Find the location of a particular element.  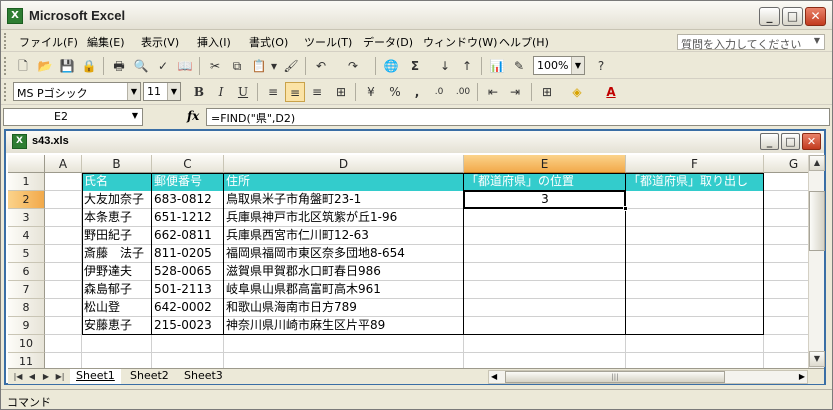

row-header-1: 1 is located at coordinates (26, 182).